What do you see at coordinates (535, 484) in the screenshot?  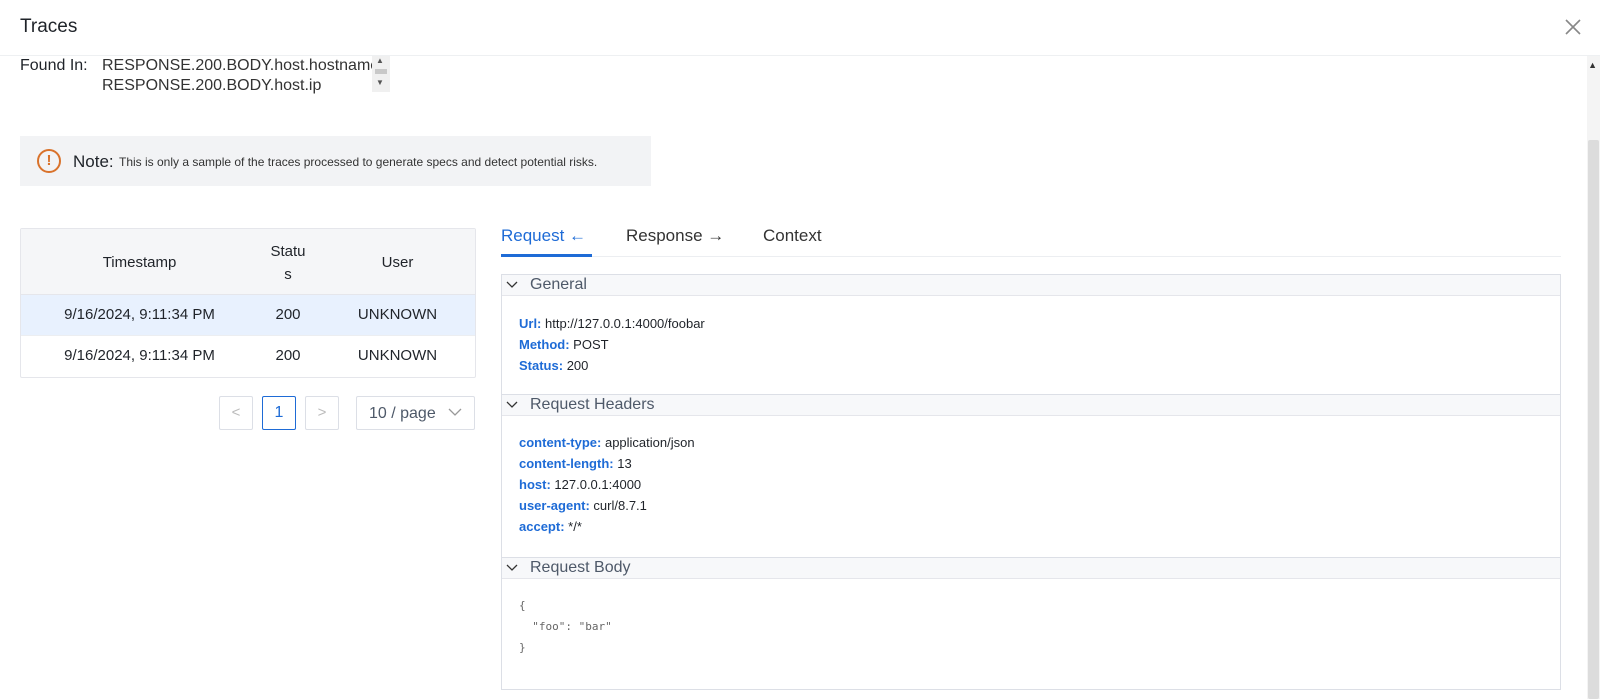 I see `field-key: host:` at bounding box center [535, 484].